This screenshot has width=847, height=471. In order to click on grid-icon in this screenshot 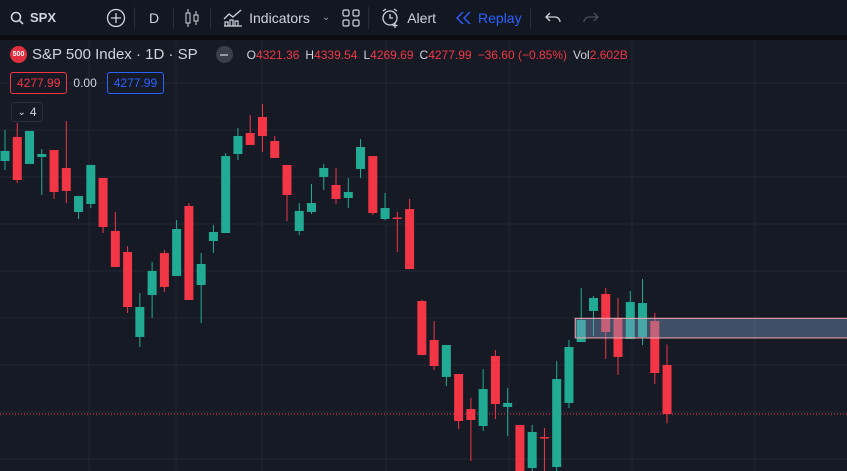, I will do `click(351, 17)`.